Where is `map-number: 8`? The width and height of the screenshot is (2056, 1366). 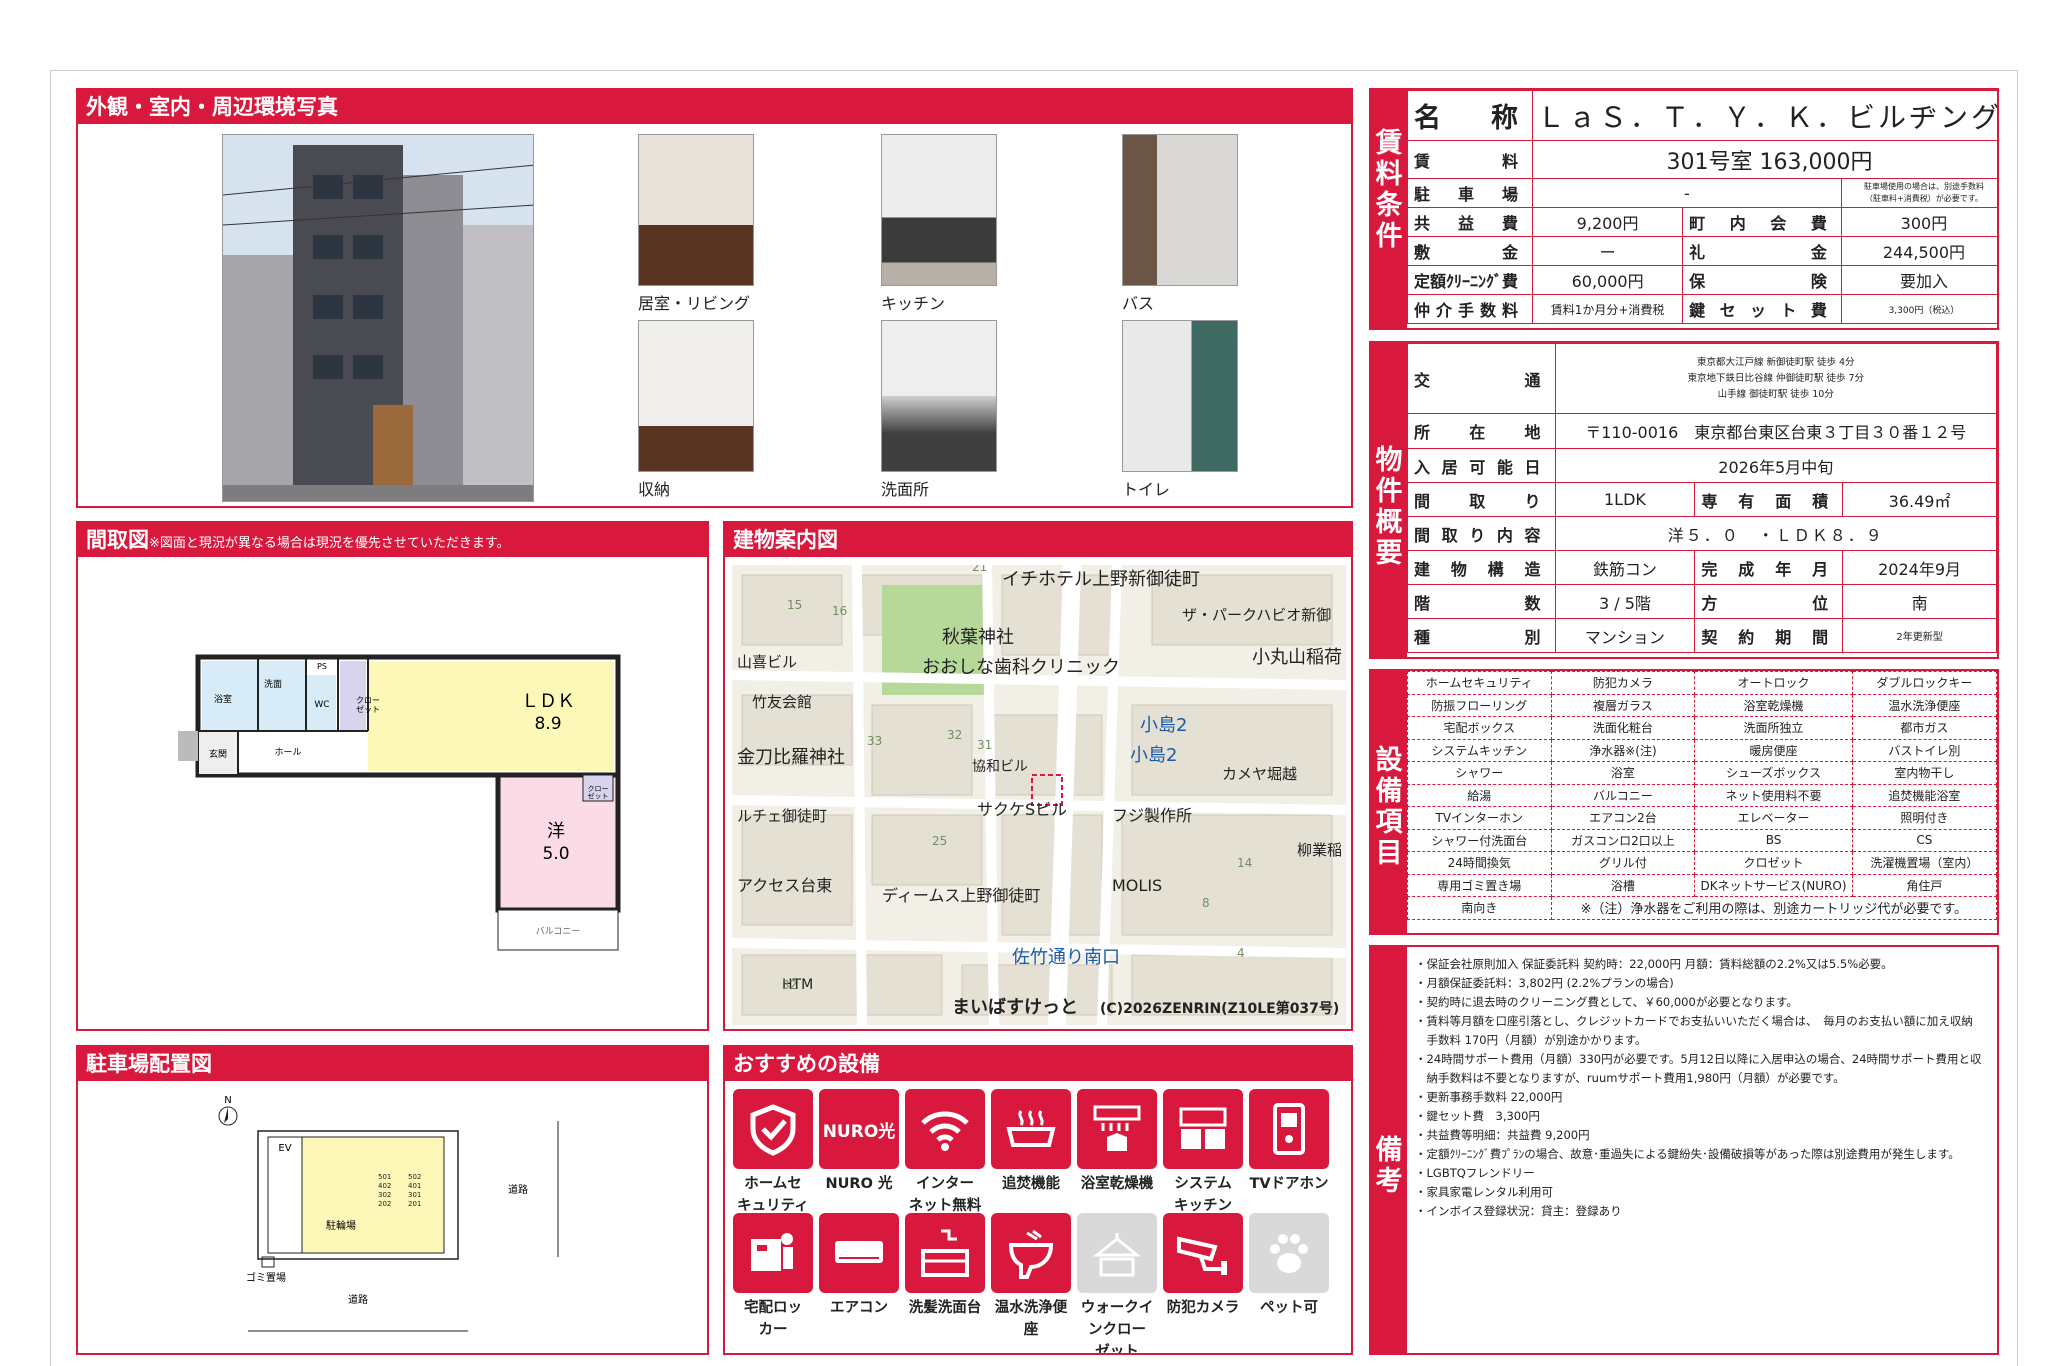
map-number: 8 is located at coordinates (1206, 903).